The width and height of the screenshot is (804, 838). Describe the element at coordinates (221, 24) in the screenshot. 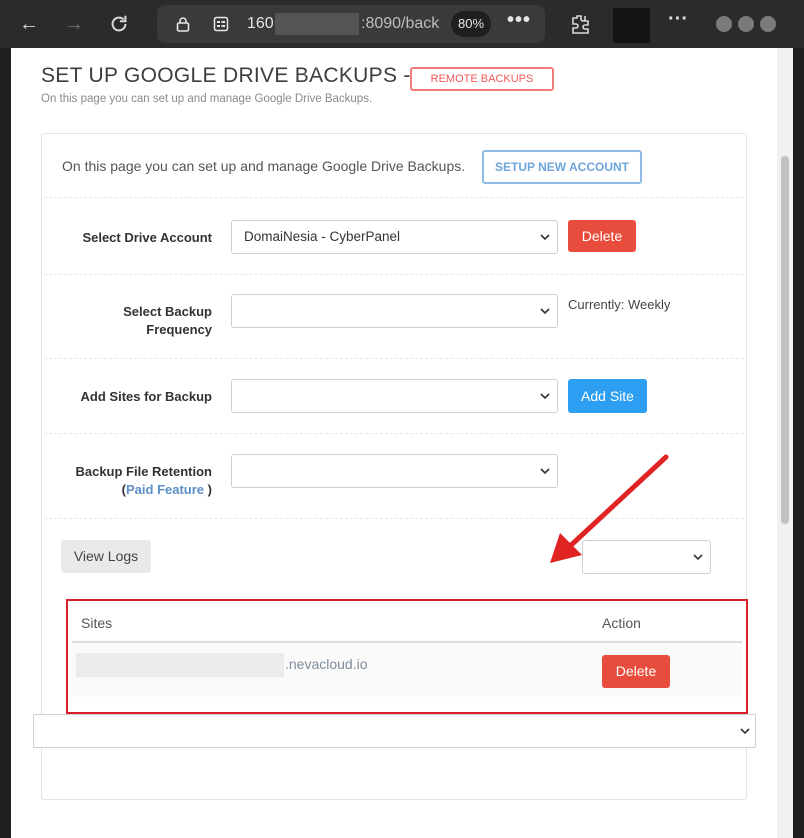

I see `site-info-icon` at that location.